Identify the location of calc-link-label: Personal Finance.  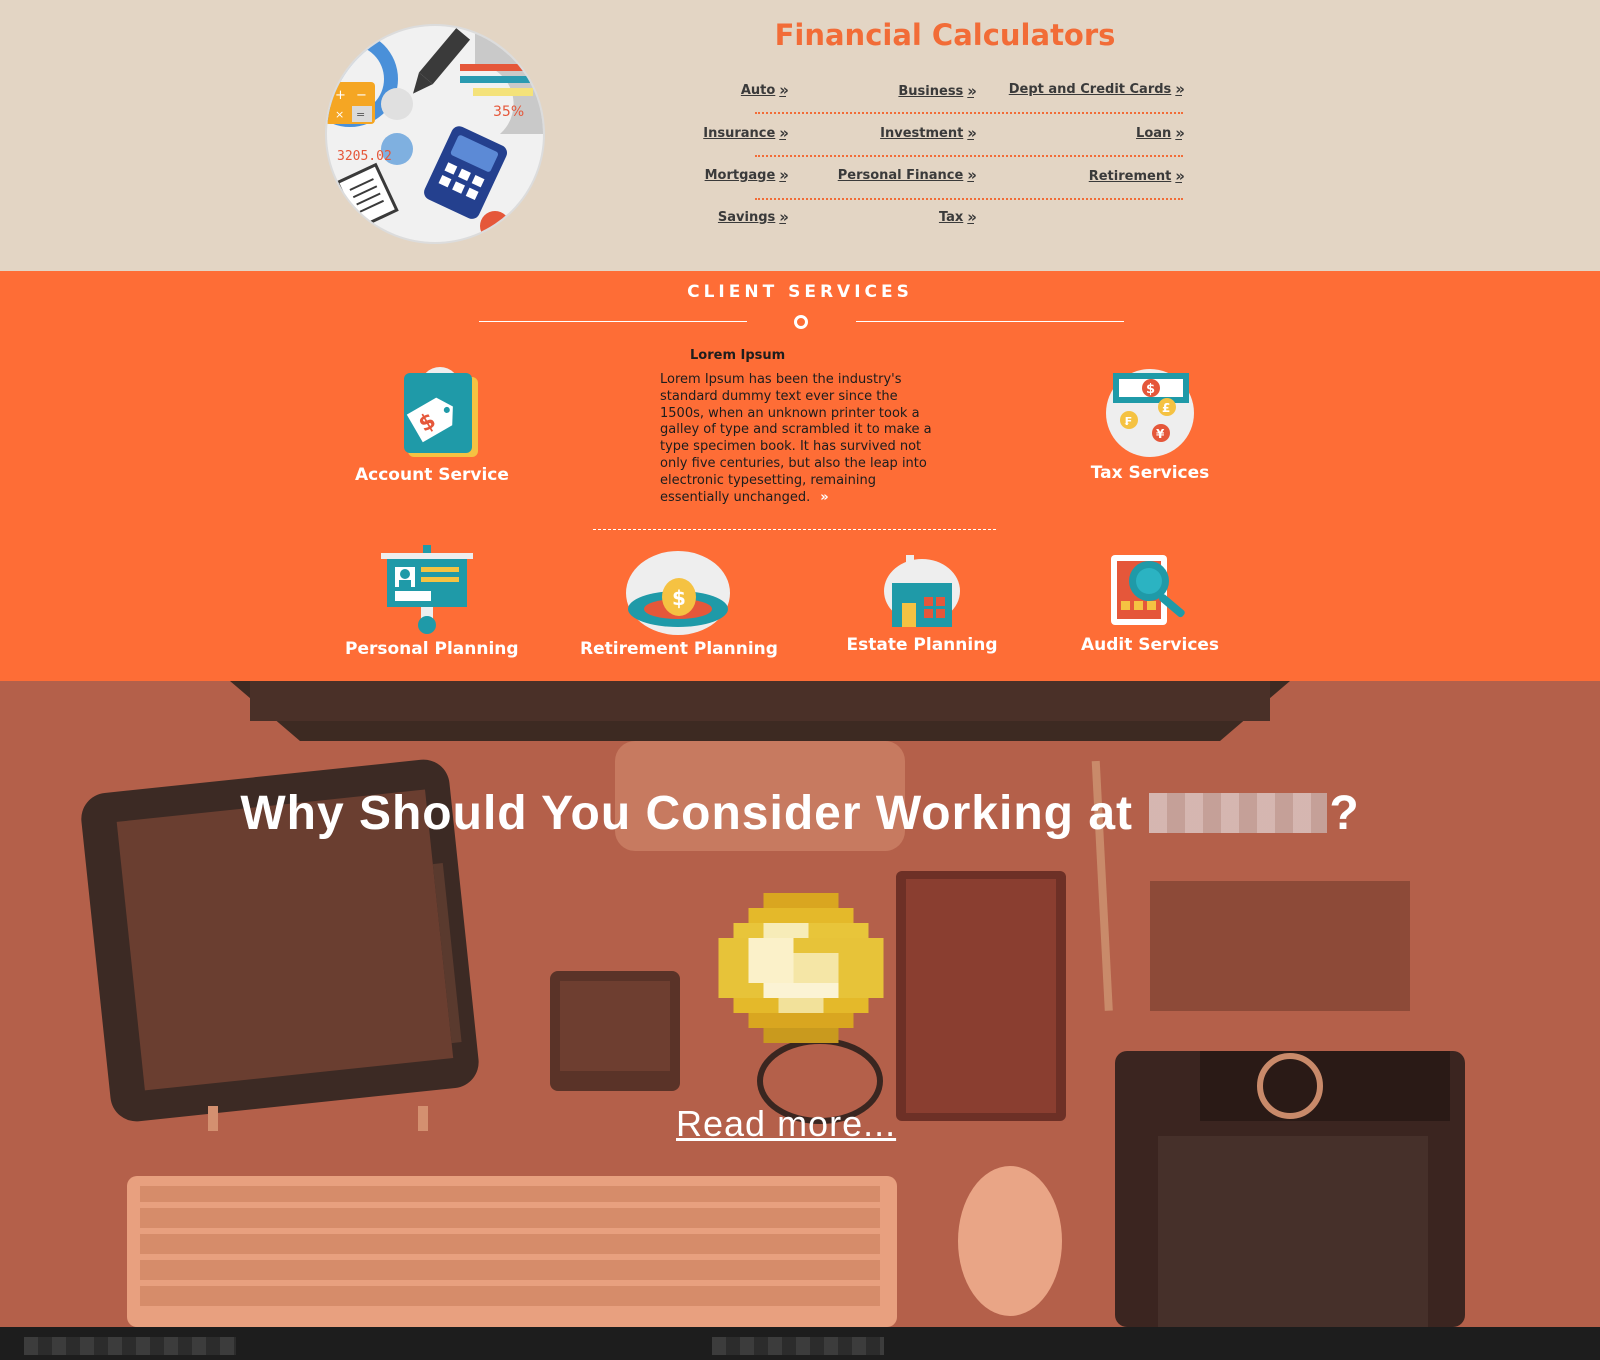
(900, 175).